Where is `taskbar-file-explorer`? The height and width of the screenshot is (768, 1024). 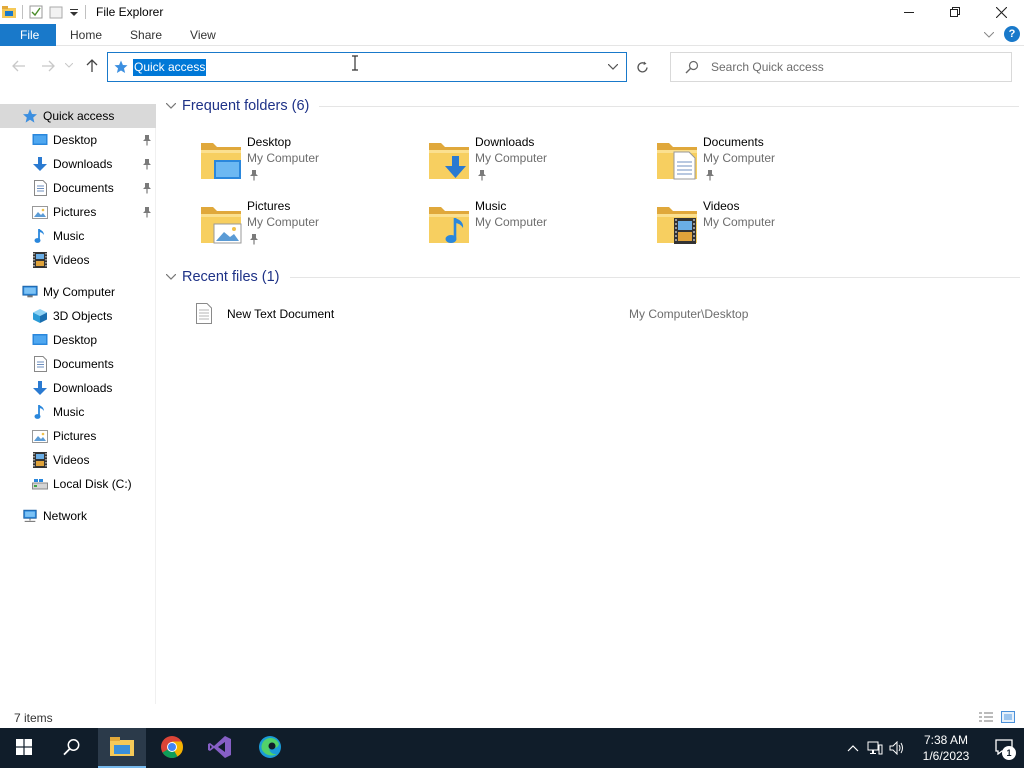
taskbar-file-explorer is located at coordinates (122, 748).